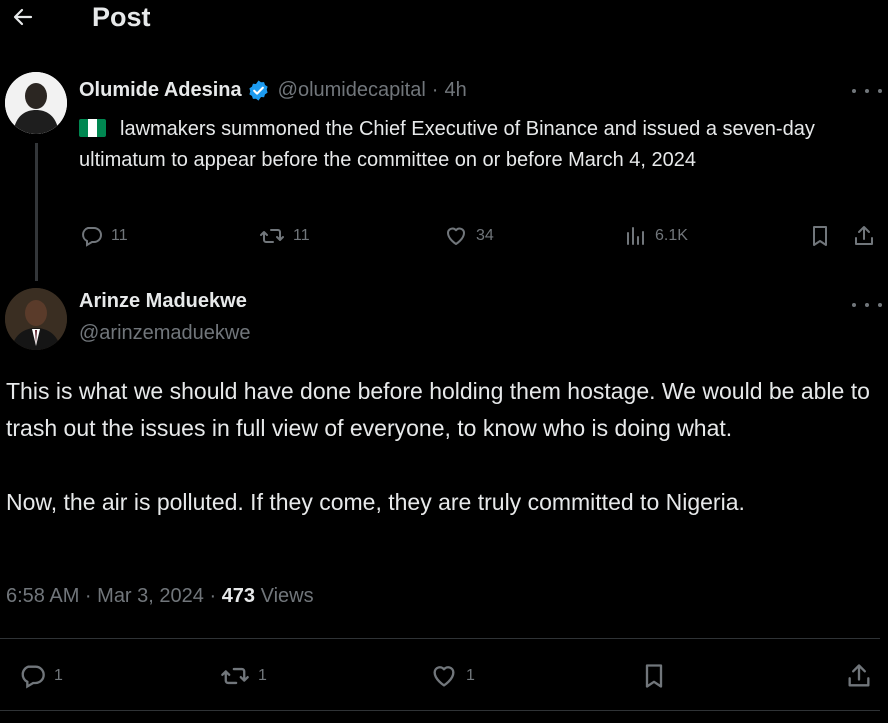  What do you see at coordinates (105, 596) in the screenshot?
I see `post-timestamp: 6:58 AM · Mar 3, 2024` at bounding box center [105, 596].